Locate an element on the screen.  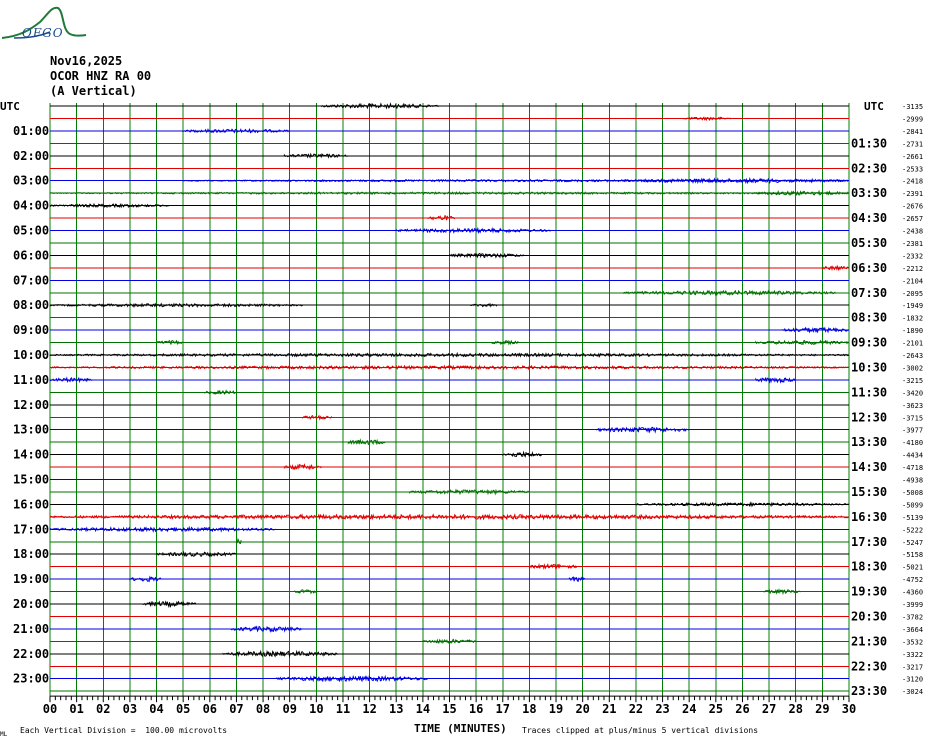
x-tick-label: 13 is located at coordinates (396, 709).